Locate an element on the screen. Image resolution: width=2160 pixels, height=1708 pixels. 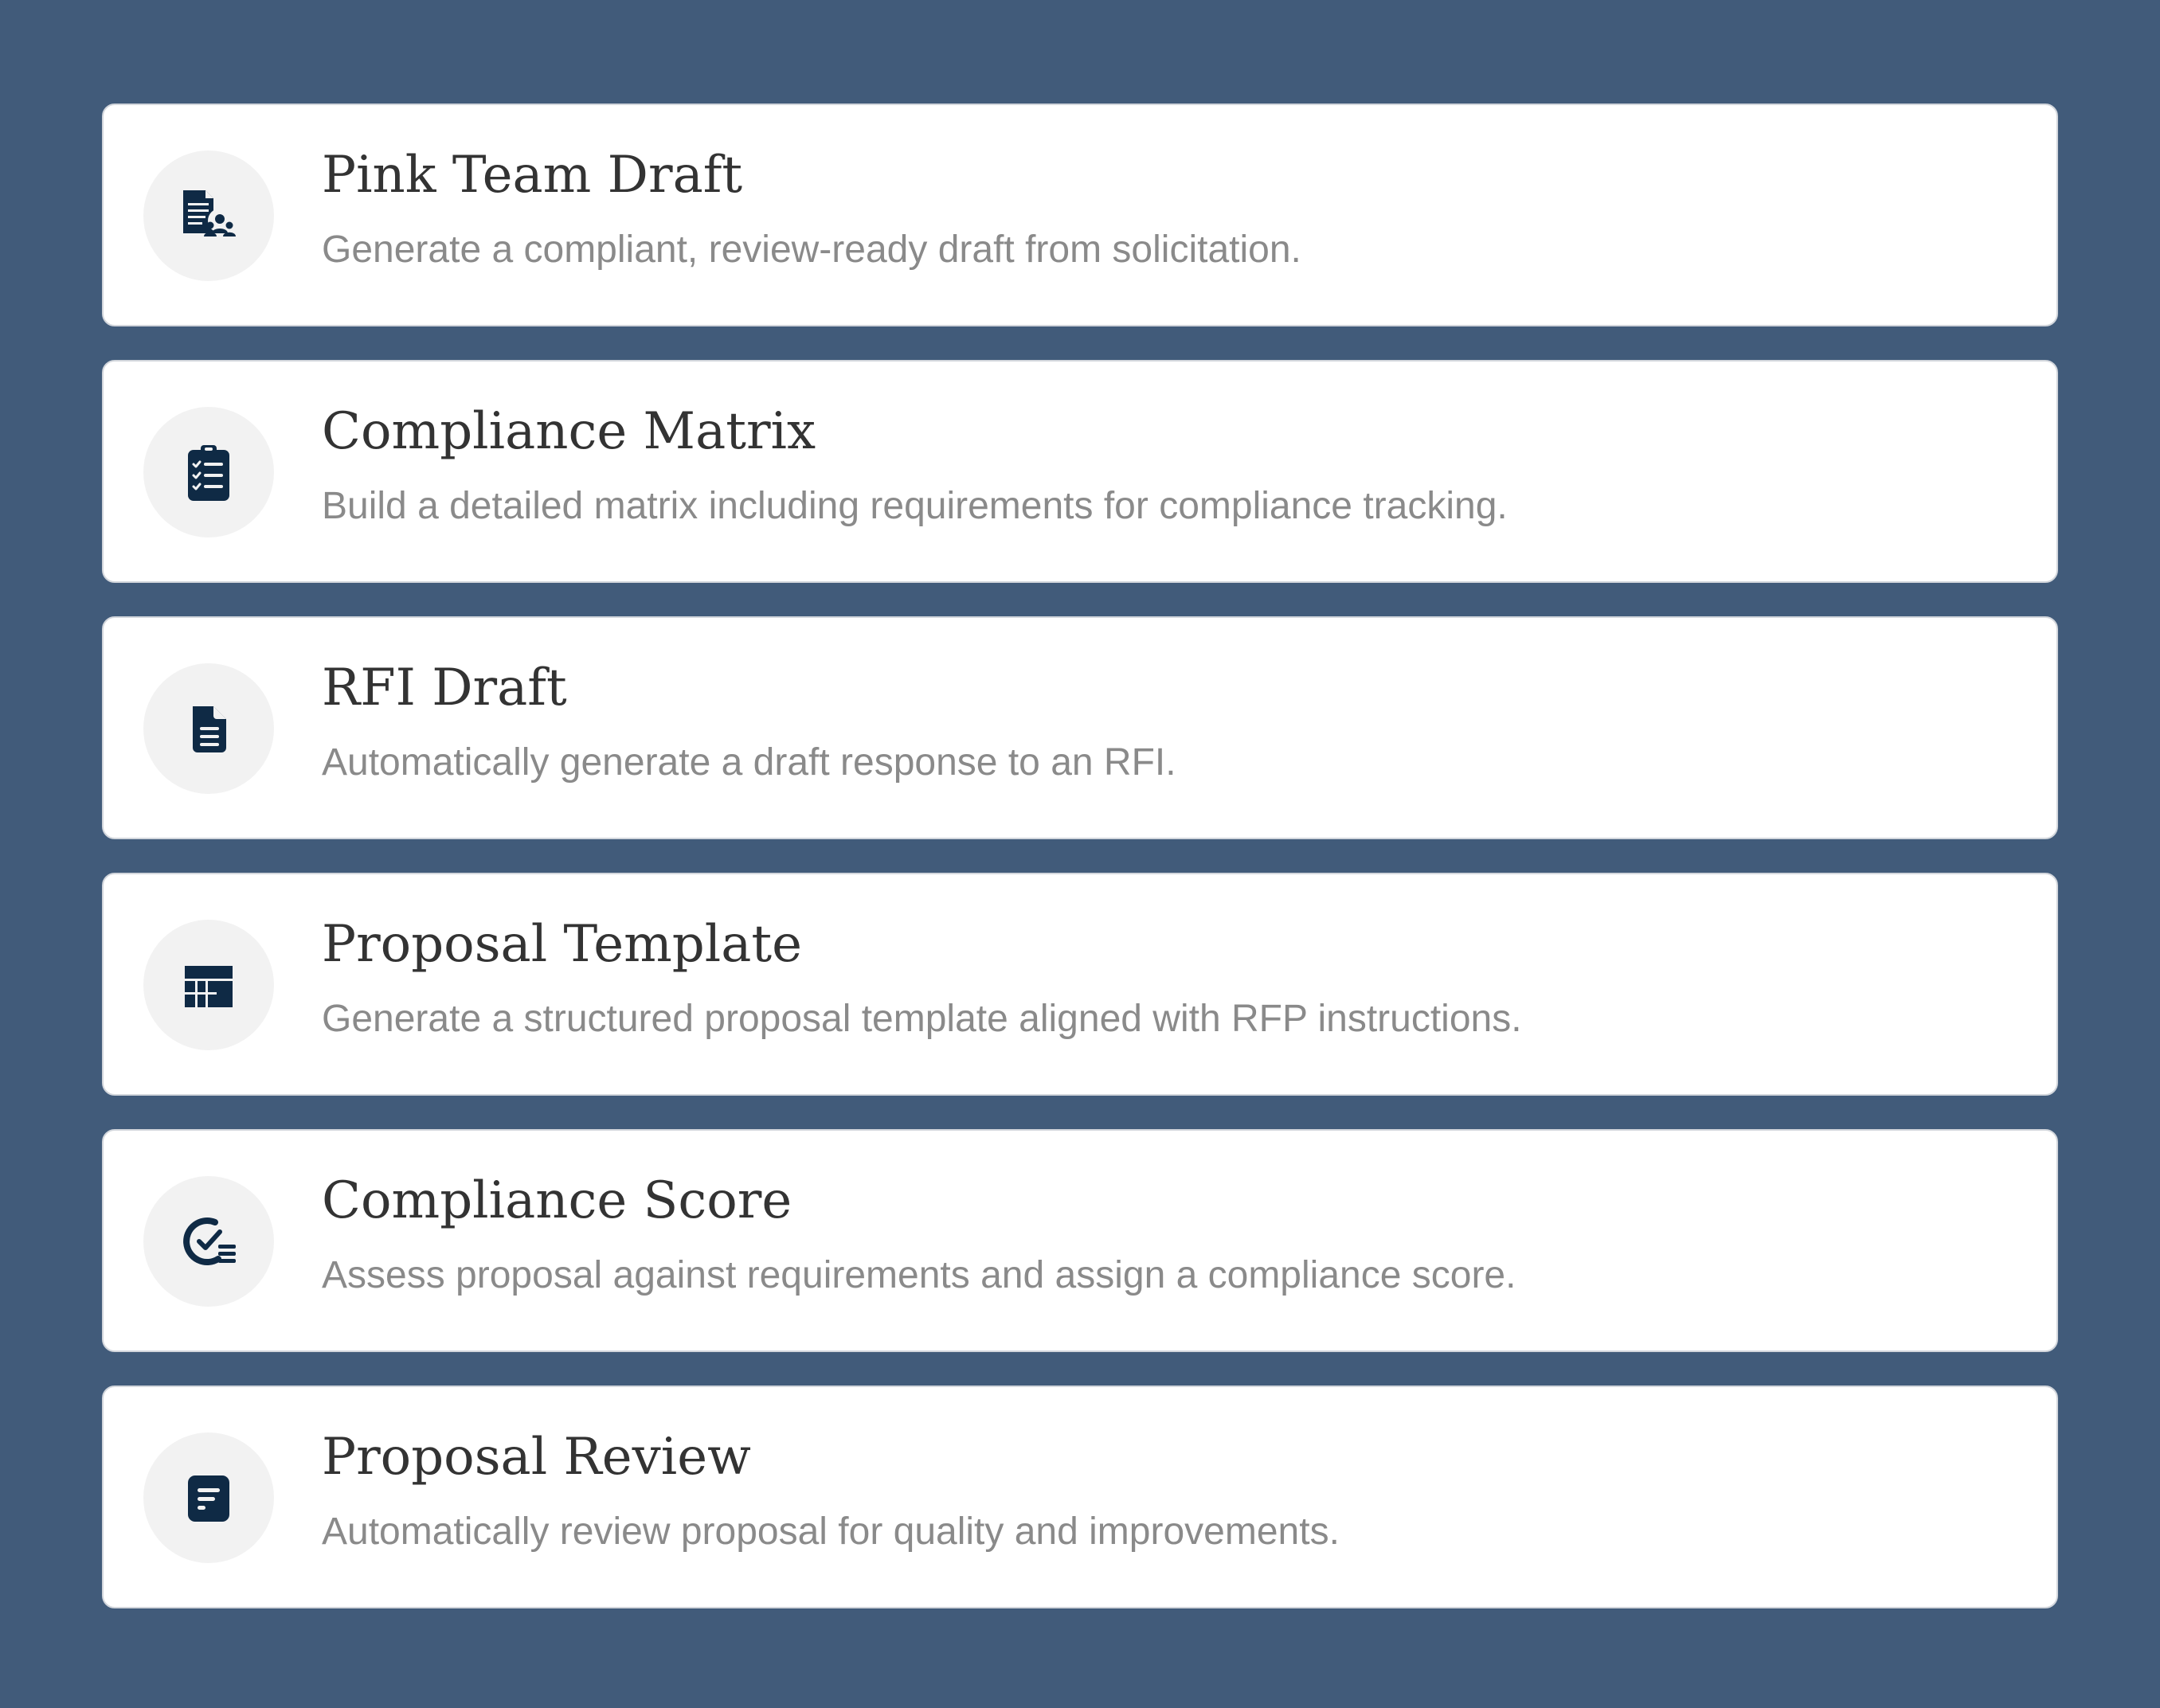
card-title: Proposal Template is located at coordinates (562, 944).